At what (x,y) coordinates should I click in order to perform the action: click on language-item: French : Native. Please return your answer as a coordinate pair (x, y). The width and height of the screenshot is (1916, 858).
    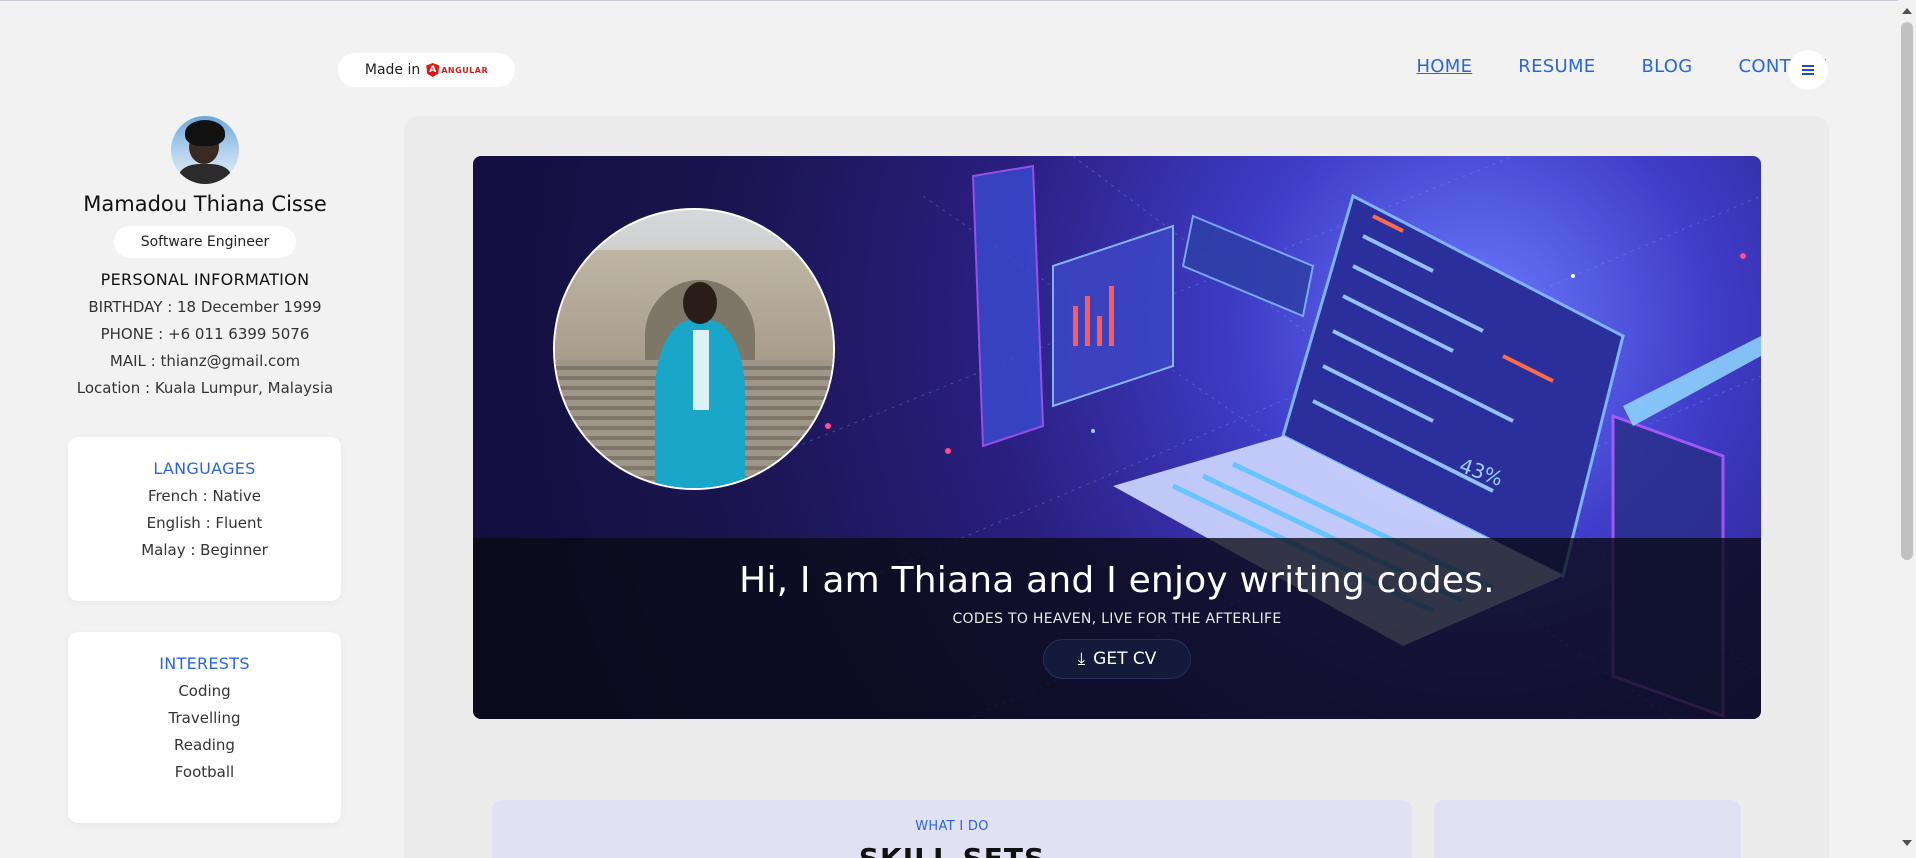
    Looking at the image, I should click on (204, 496).